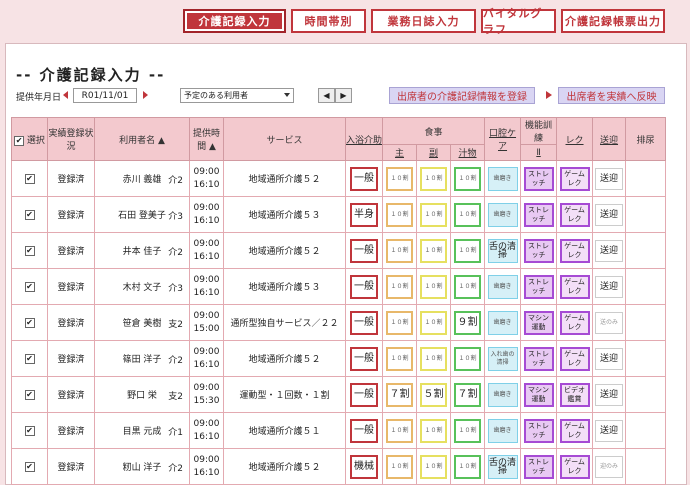 This screenshot has width=690, height=485. I want to click on date-prev-icon, so click(65, 95).